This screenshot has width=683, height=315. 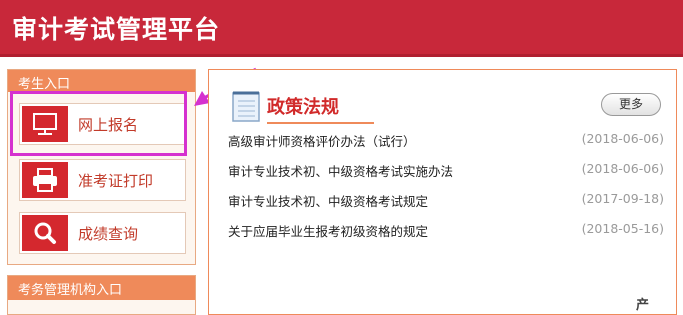 I want to click on news-item-title: 关于应届毕业生报考初级资格的规定, so click(x=328, y=230).